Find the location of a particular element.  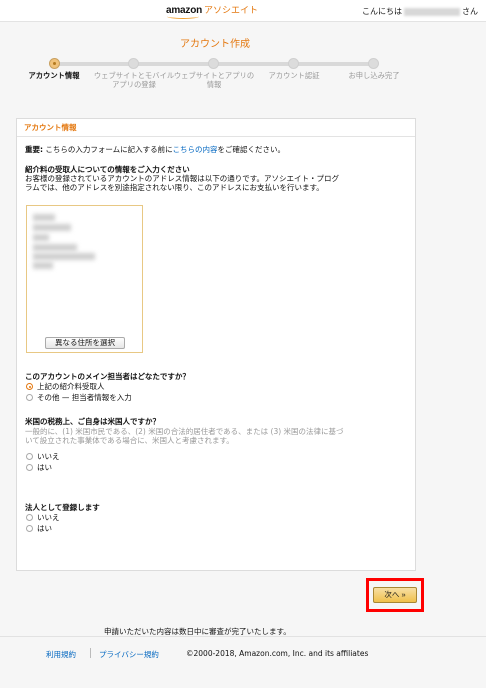

user-name-redacted is located at coordinates (432, 11).